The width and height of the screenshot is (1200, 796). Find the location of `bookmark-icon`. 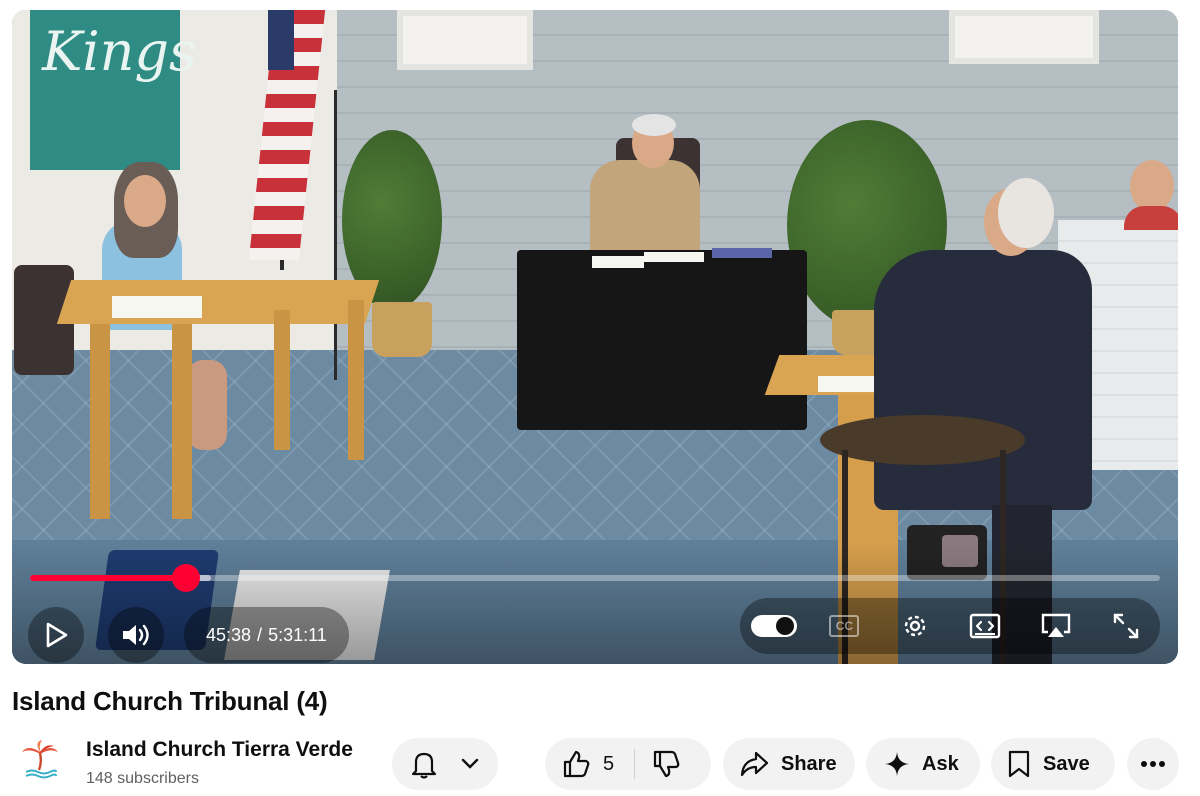

bookmark-icon is located at coordinates (1019, 764).